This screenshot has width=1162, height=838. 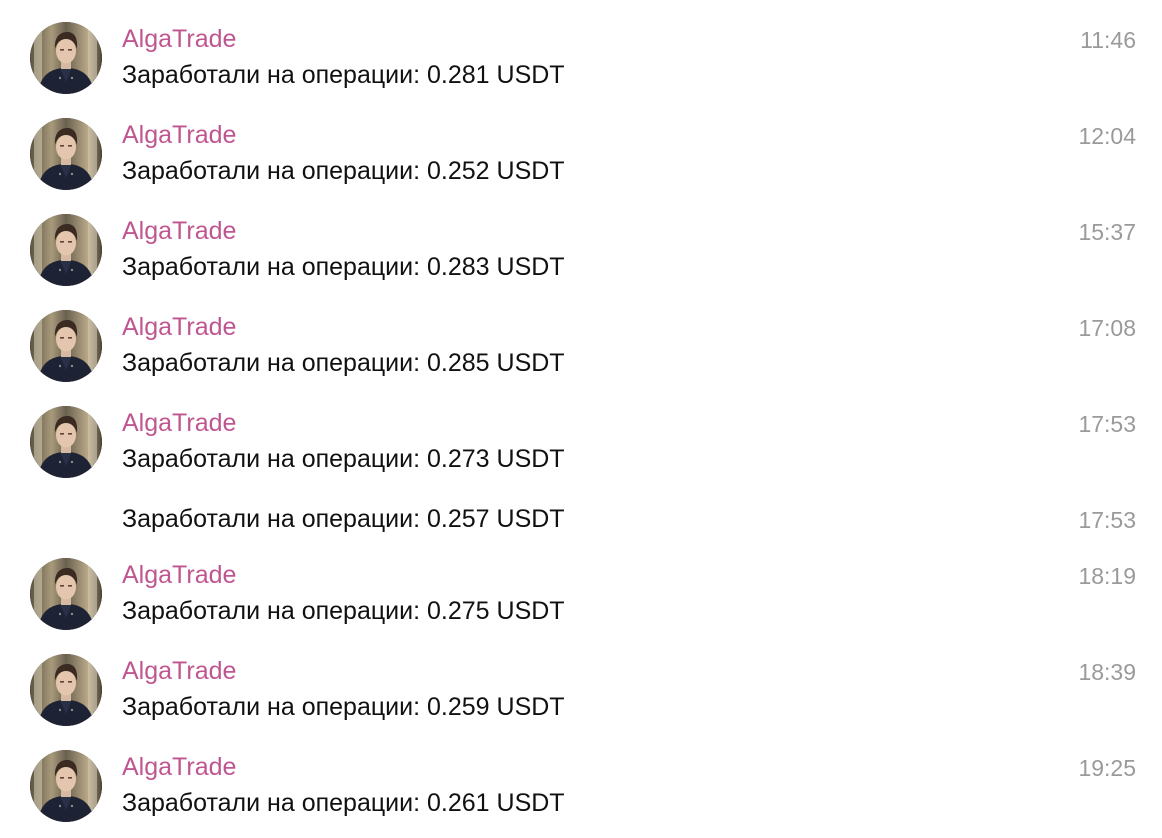 What do you see at coordinates (343, 803) in the screenshot?
I see `message-text: Заработали на операции: 0.261 USDT` at bounding box center [343, 803].